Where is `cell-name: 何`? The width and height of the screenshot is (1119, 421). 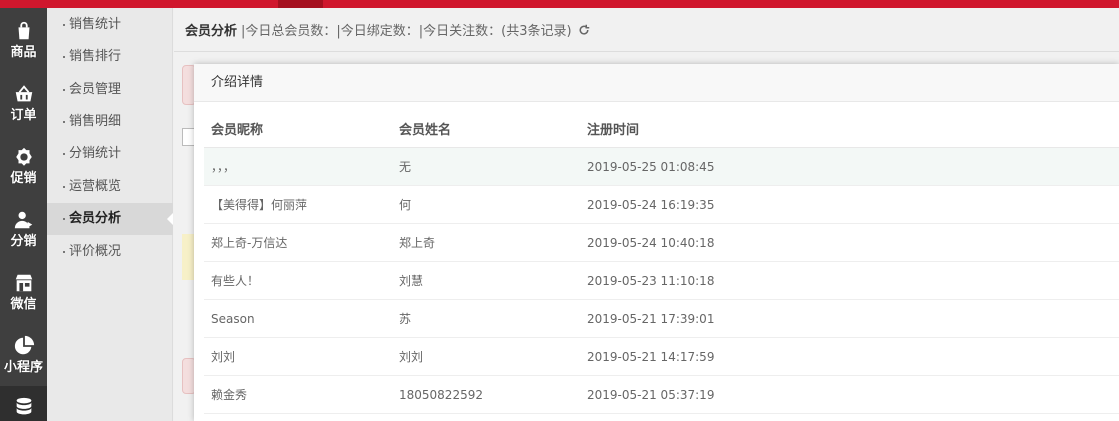
cell-name: 何 is located at coordinates (405, 205).